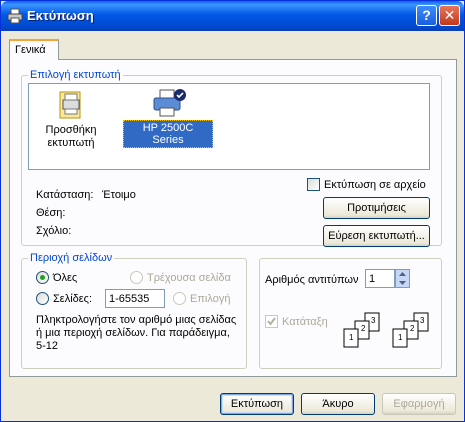  I want to click on radio-selected-dot, so click(42, 277).